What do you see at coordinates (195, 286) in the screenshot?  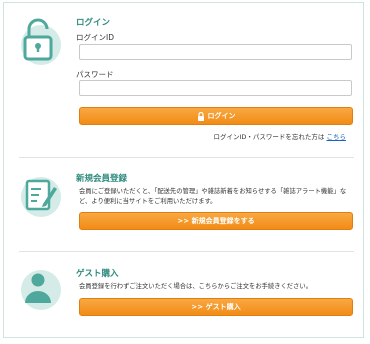 I see `guest-description: 会員登録を行わずご注文いただく場合は、こちらからご注文をお手続きください。` at bounding box center [195, 286].